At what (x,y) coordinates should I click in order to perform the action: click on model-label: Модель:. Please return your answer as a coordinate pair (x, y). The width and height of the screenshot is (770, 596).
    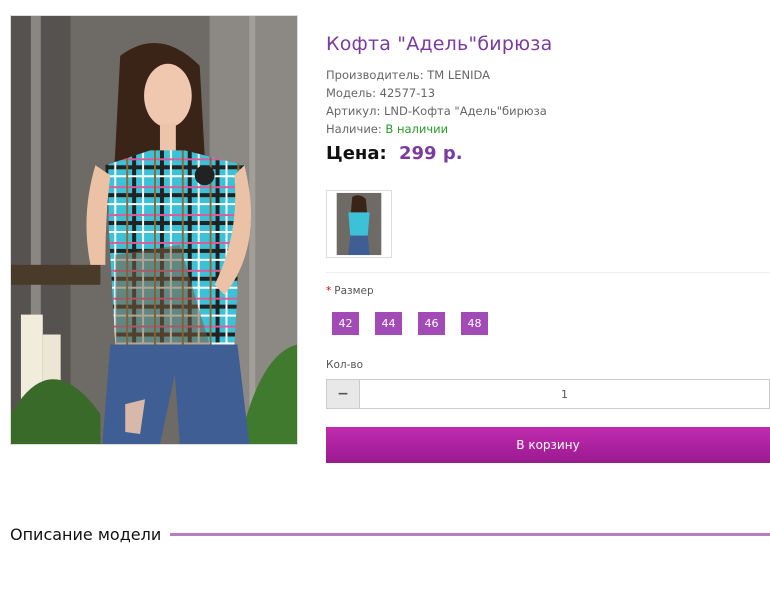
    Looking at the image, I should click on (351, 93).